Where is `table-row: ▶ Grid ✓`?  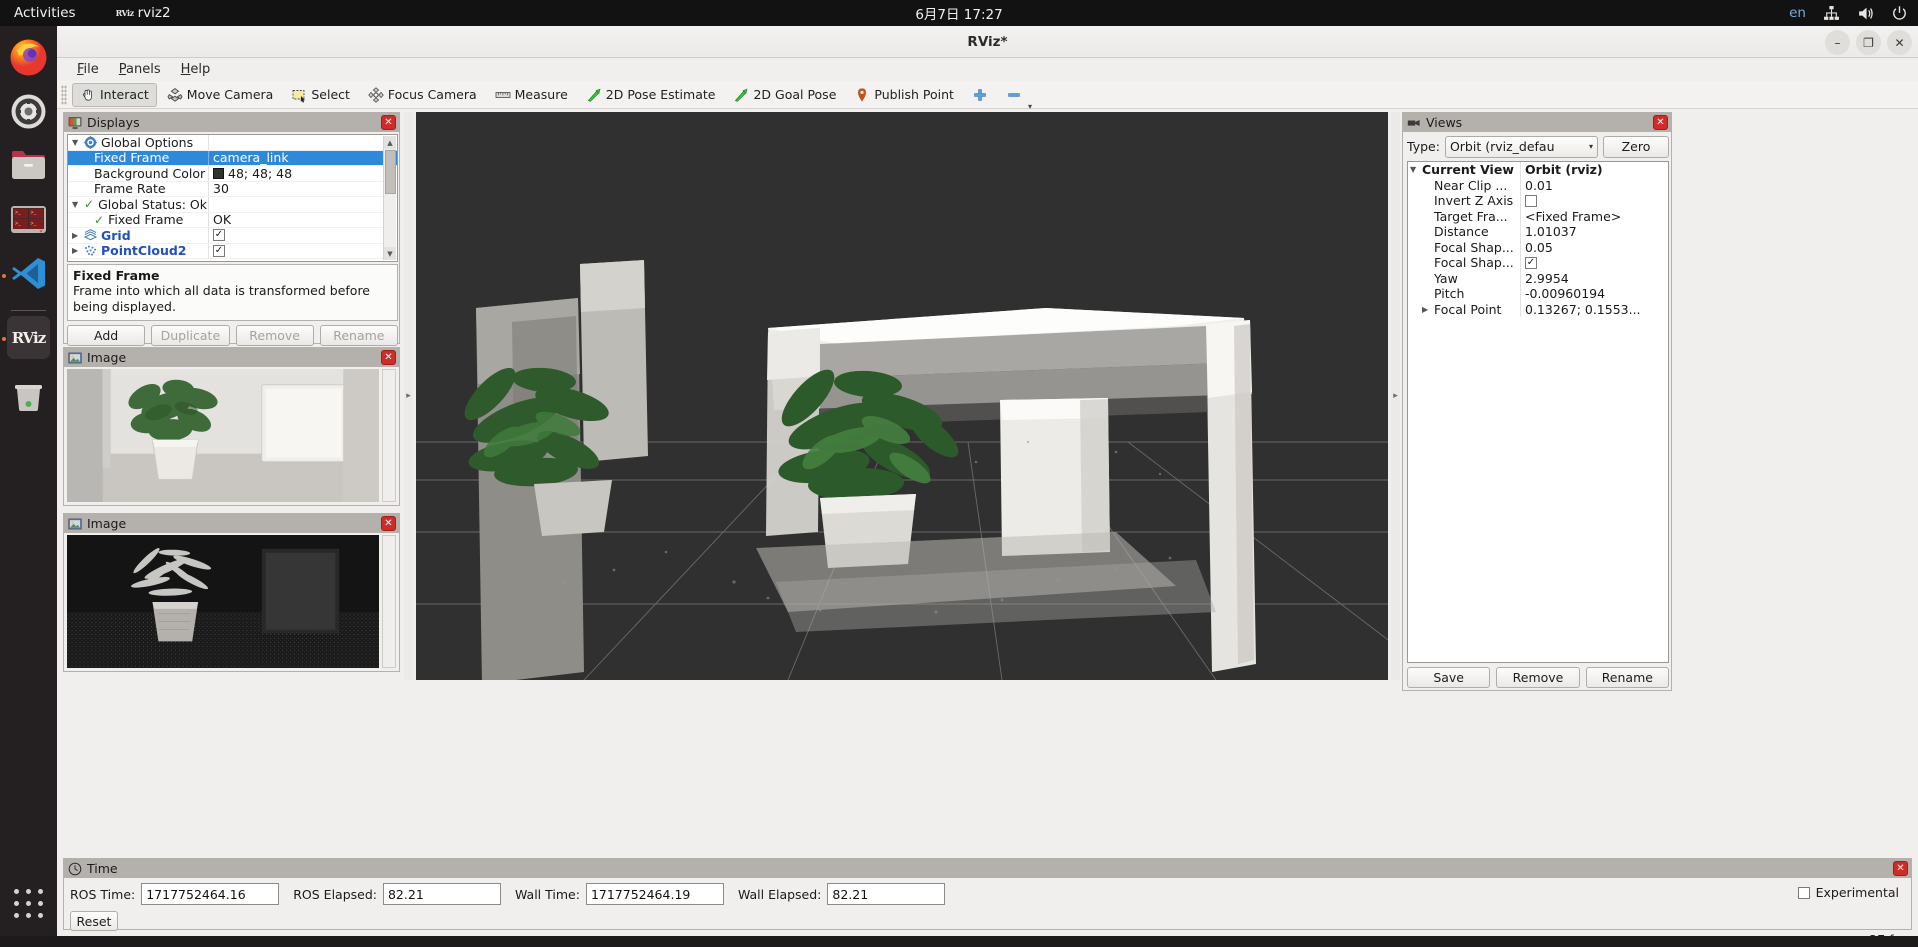
table-row: ▶ Grid ✓ is located at coordinates (232, 236).